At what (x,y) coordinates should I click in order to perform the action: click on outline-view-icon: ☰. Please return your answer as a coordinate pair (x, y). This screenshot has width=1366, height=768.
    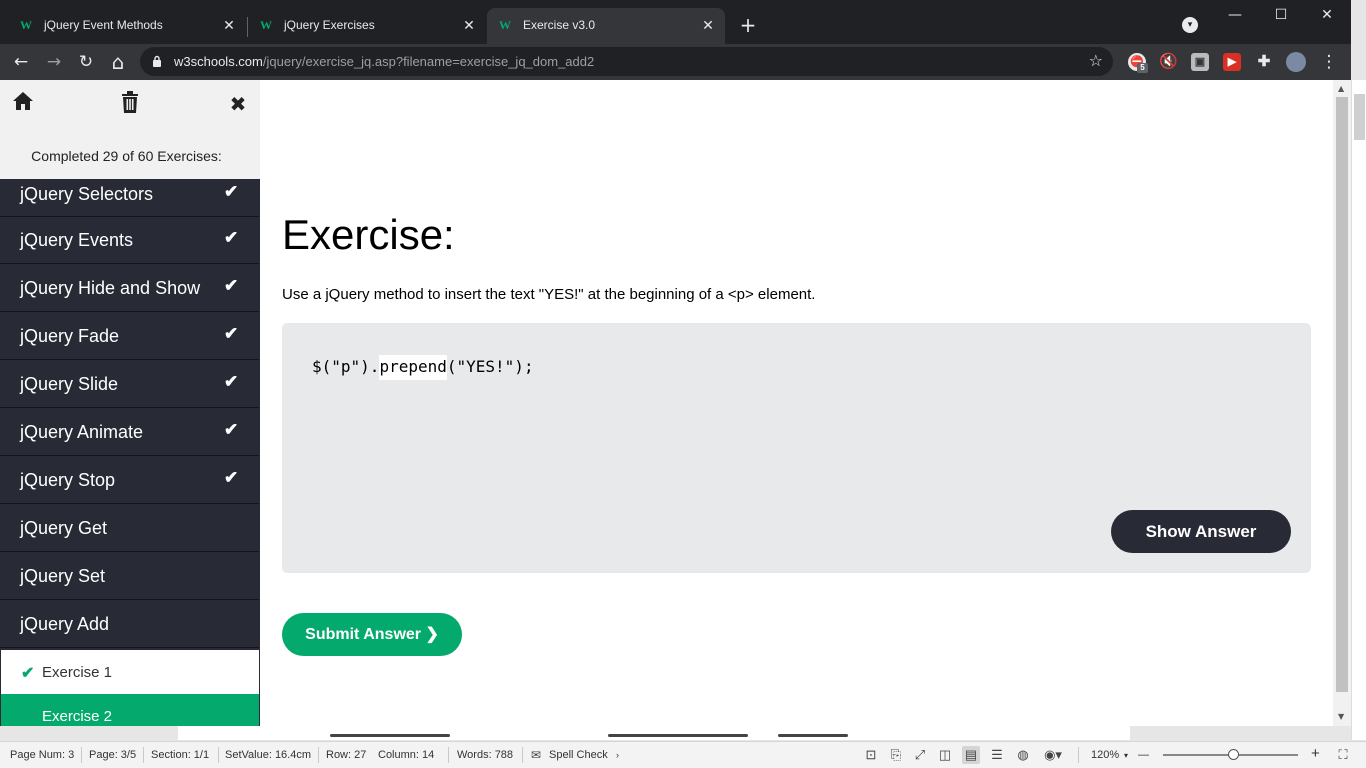
    Looking at the image, I should click on (997, 755).